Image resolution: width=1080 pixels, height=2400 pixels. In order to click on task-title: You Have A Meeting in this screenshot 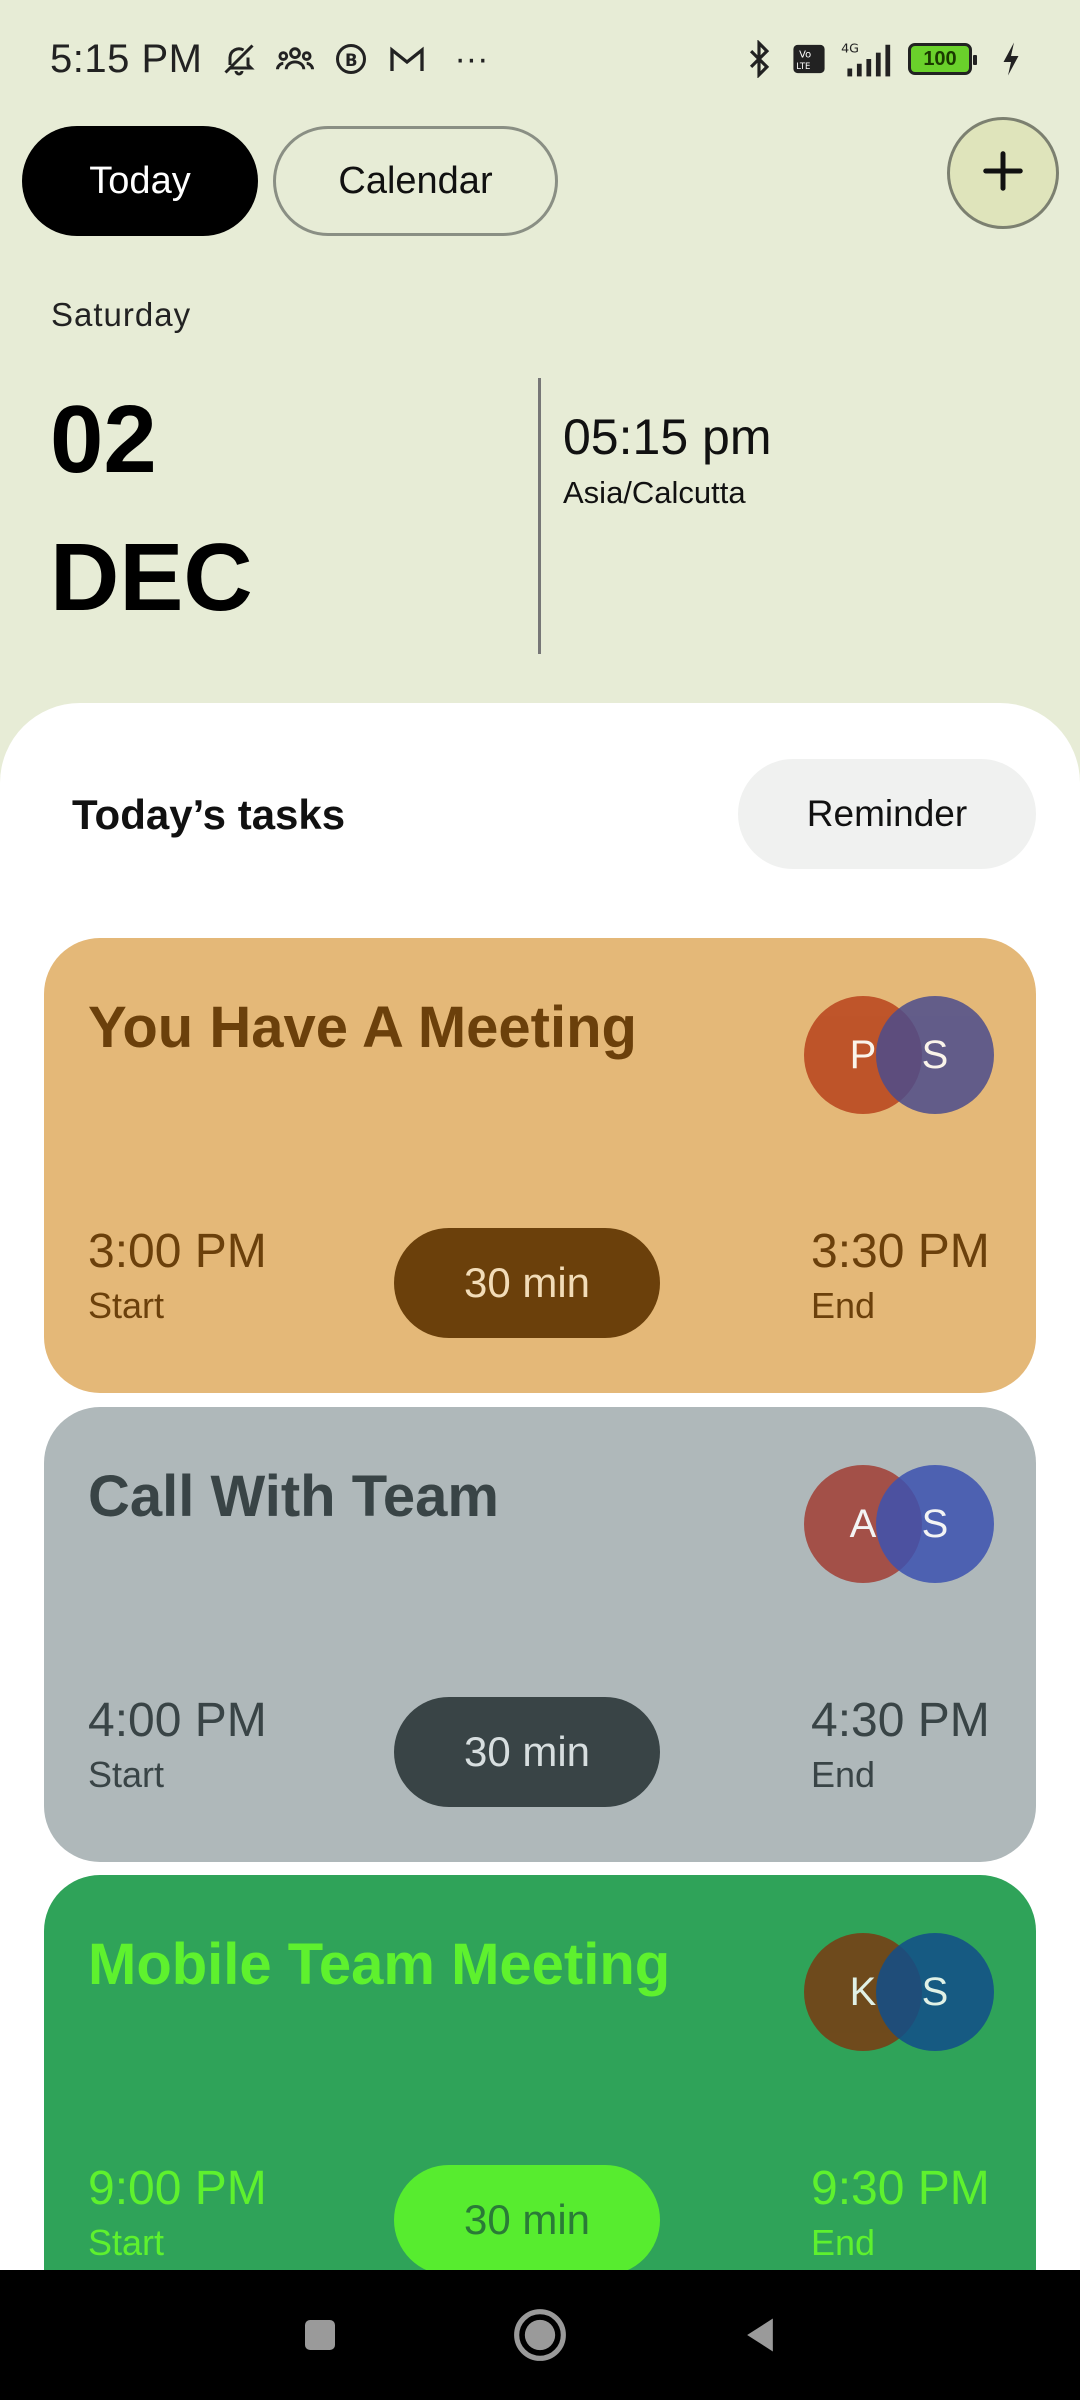, I will do `click(362, 1027)`.